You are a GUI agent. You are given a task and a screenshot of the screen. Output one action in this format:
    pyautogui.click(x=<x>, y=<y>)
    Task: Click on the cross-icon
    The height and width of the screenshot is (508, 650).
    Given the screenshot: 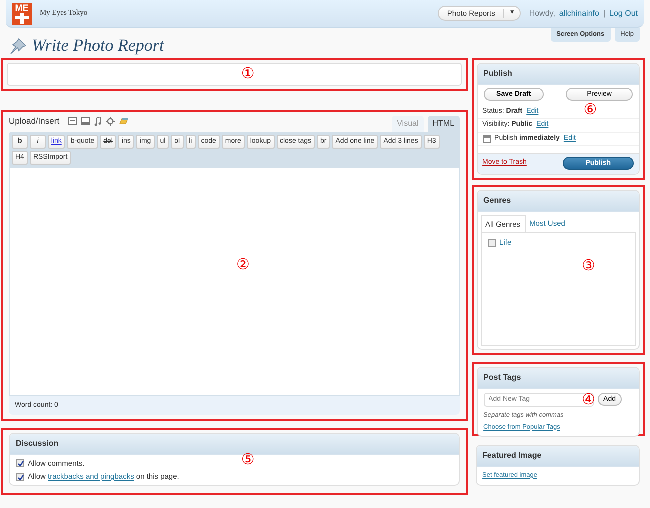 What is the action you would take?
    pyautogui.click(x=22, y=18)
    